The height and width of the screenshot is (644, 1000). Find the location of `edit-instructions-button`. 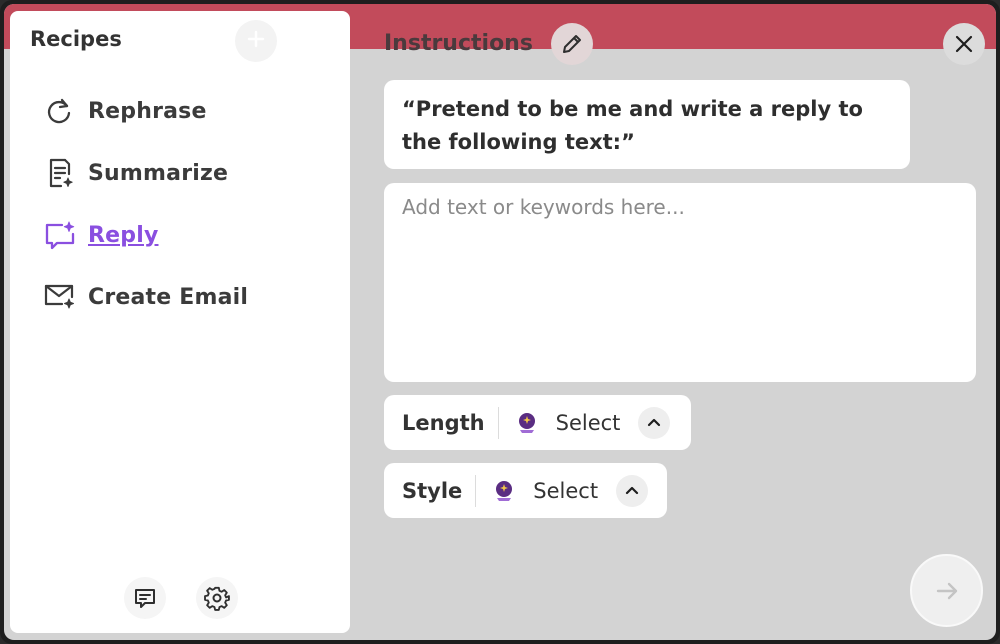

edit-instructions-button is located at coordinates (572, 44).